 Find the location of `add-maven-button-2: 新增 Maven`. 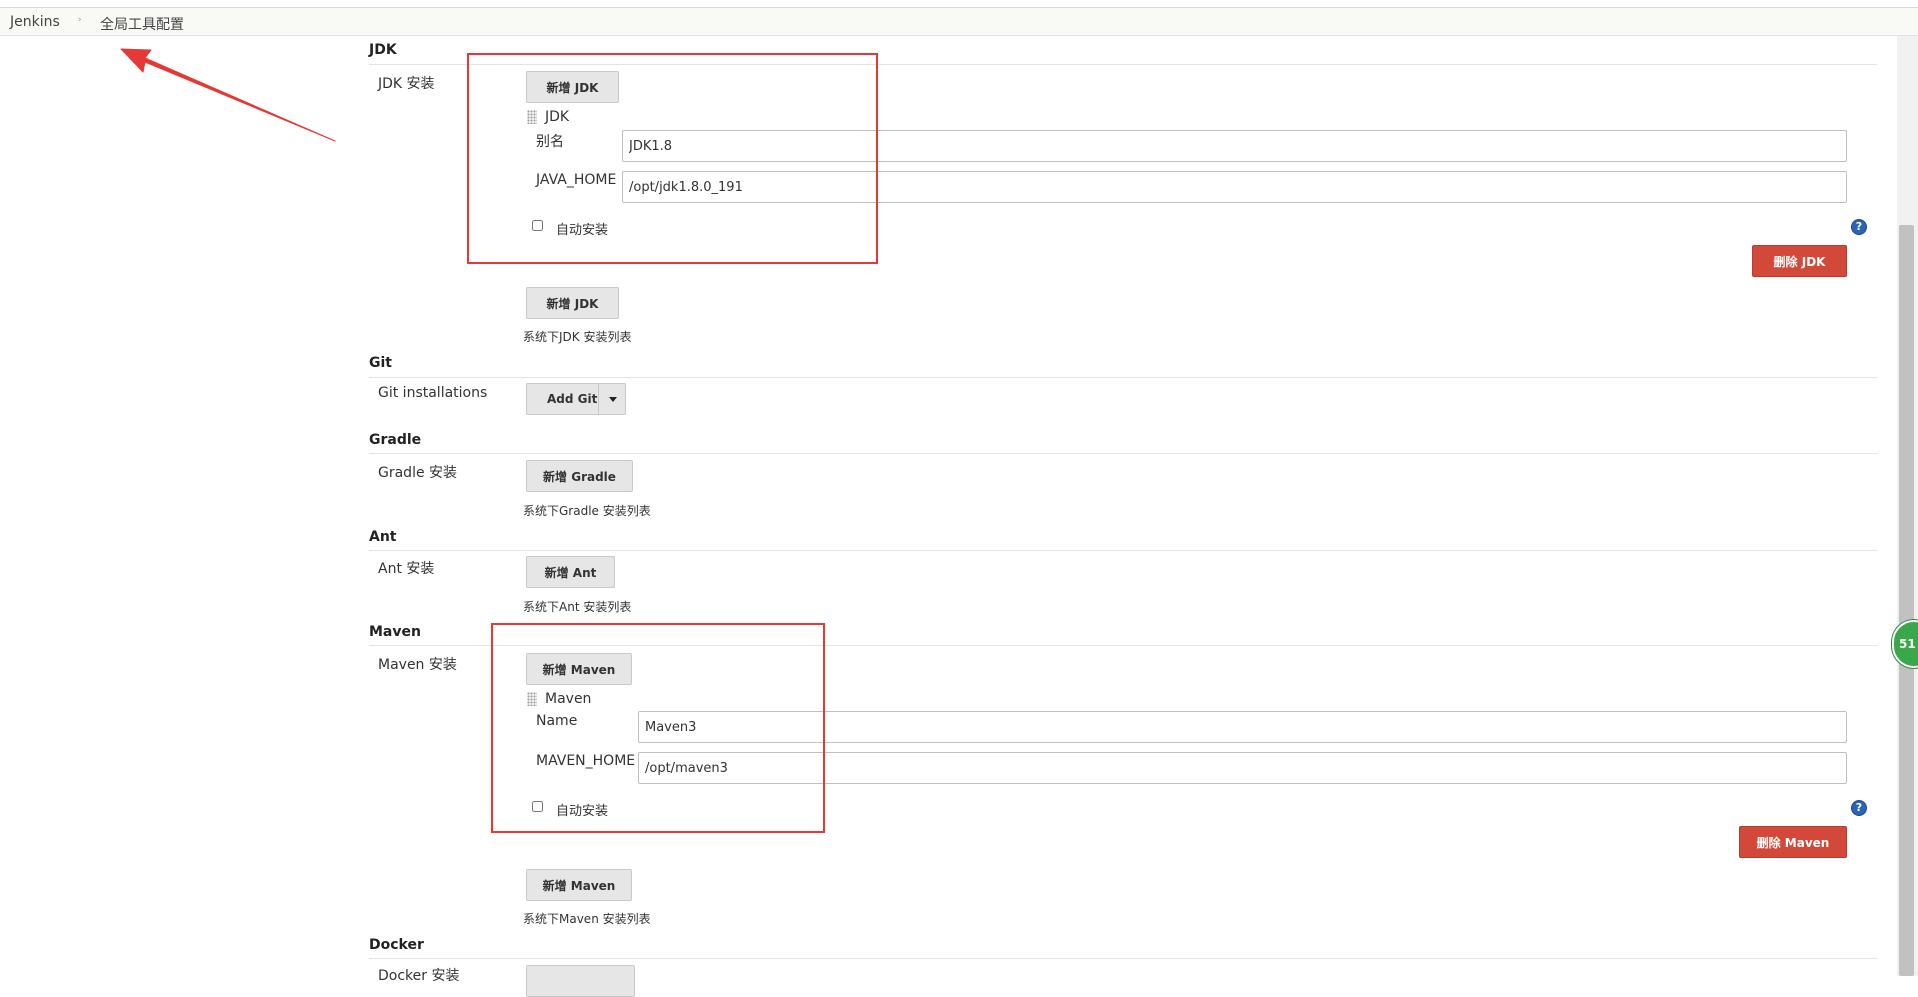

add-maven-button-2: 新增 Maven is located at coordinates (579, 885).